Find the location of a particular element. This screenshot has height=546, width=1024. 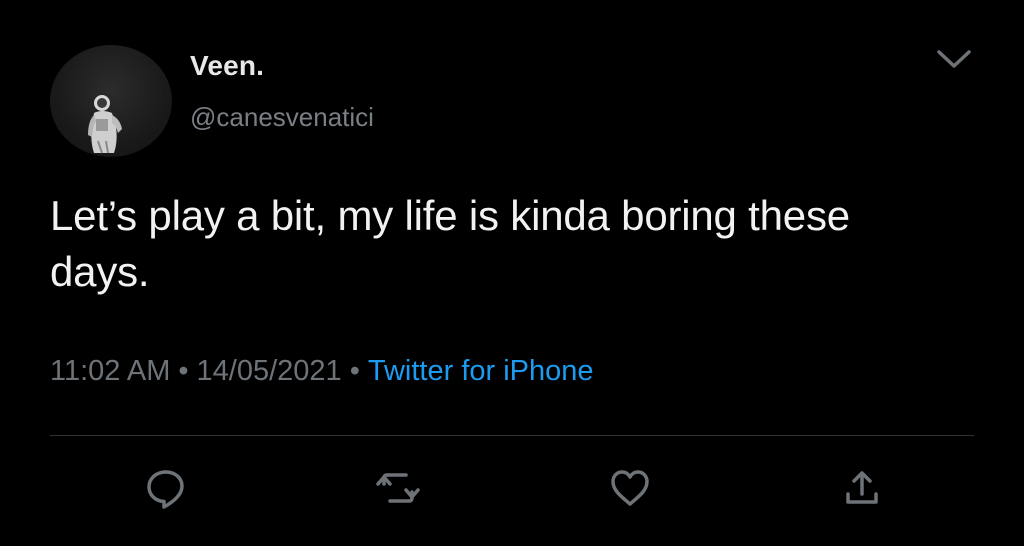

share-icon is located at coordinates (862, 488).